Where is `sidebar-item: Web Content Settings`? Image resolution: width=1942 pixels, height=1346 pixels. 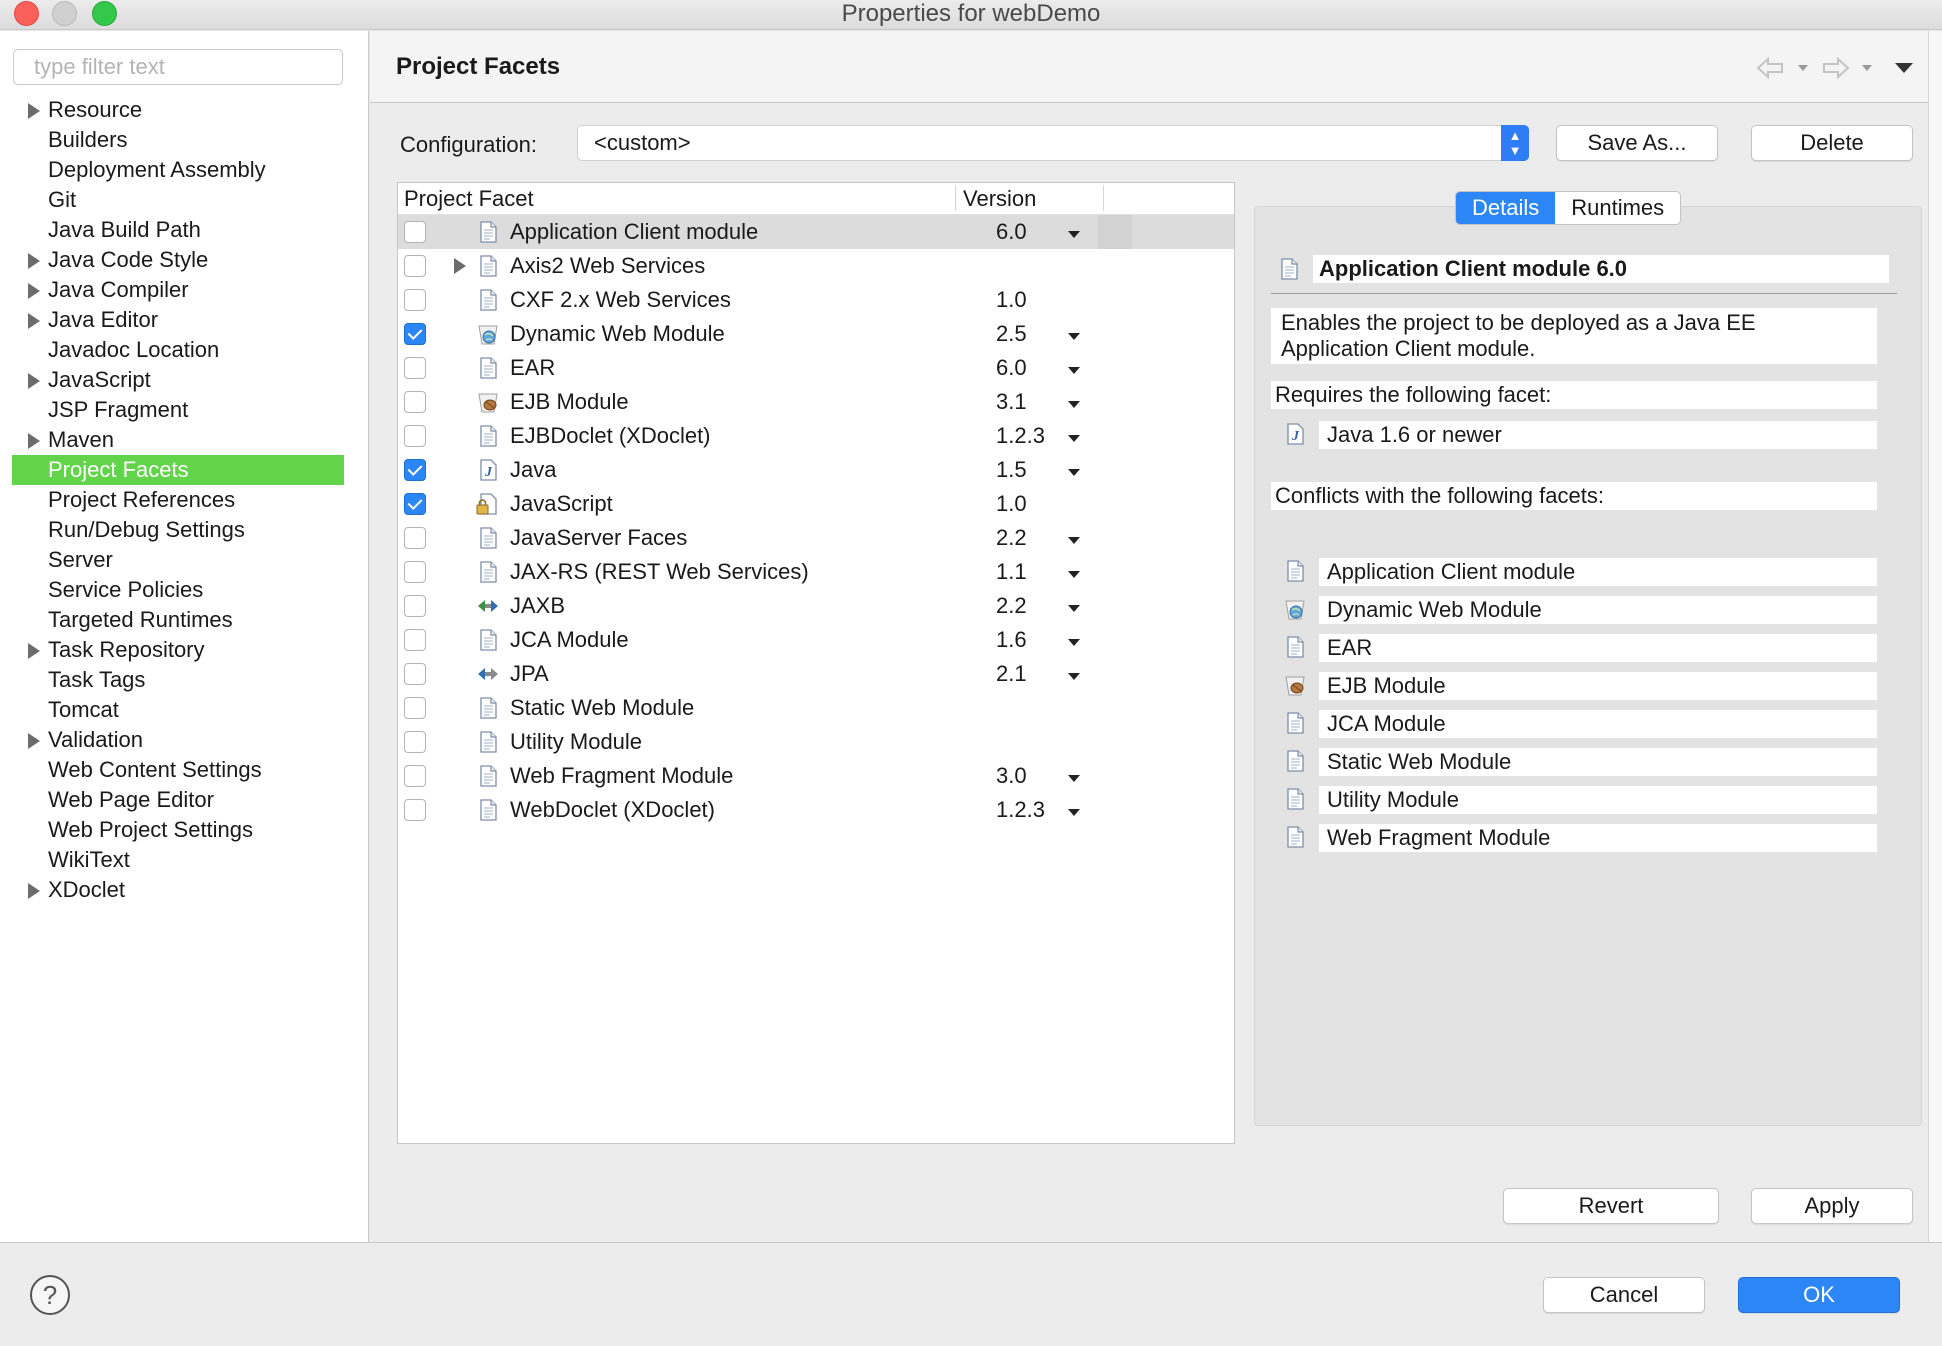 sidebar-item: Web Content Settings is located at coordinates (178, 770).